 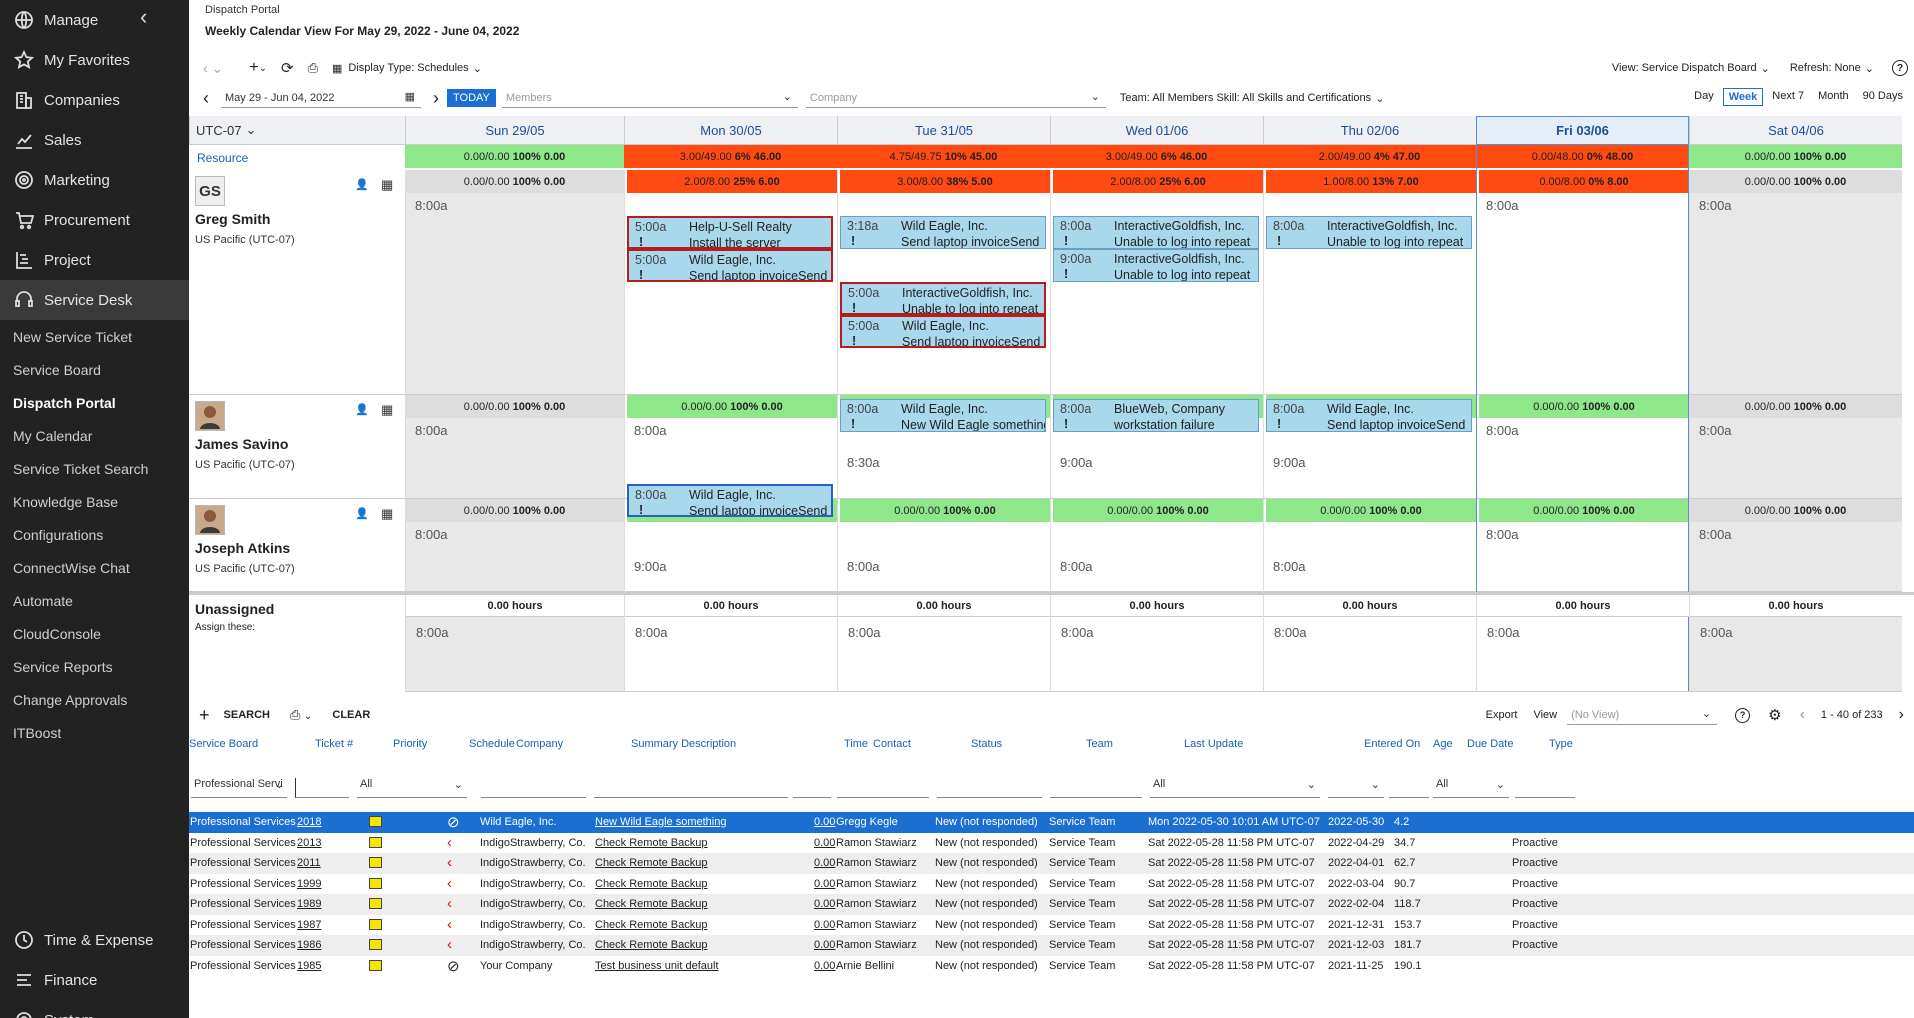 What do you see at coordinates (239, 788) in the screenshot?
I see `service-board-filter: Professional Servi ⌄` at bounding box center [239, 788].